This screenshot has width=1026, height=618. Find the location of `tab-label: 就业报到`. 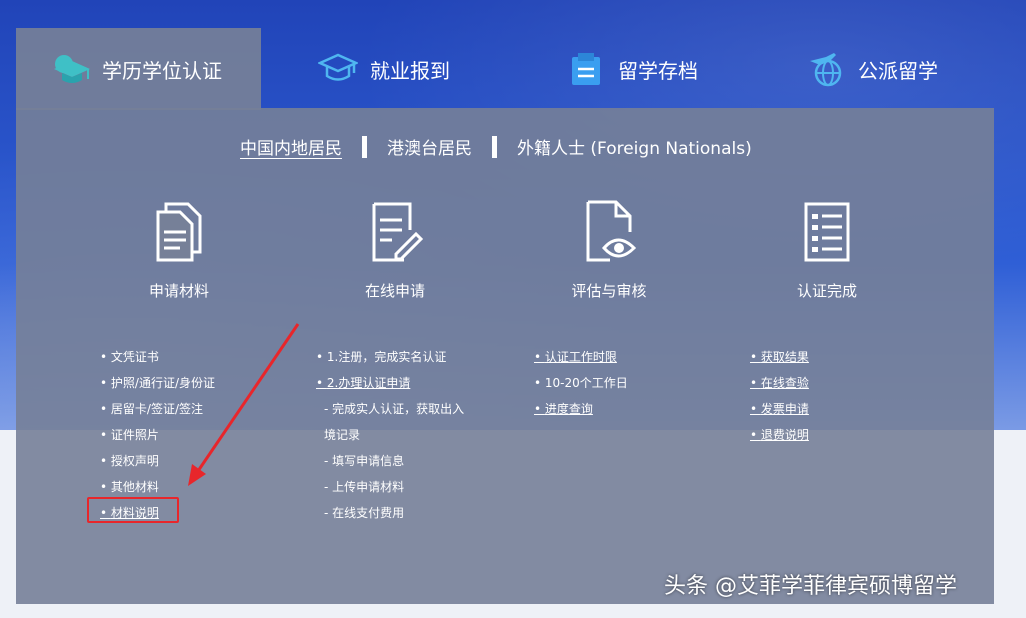

tab-label: 就业报到 is located at coordinates (410, 70).